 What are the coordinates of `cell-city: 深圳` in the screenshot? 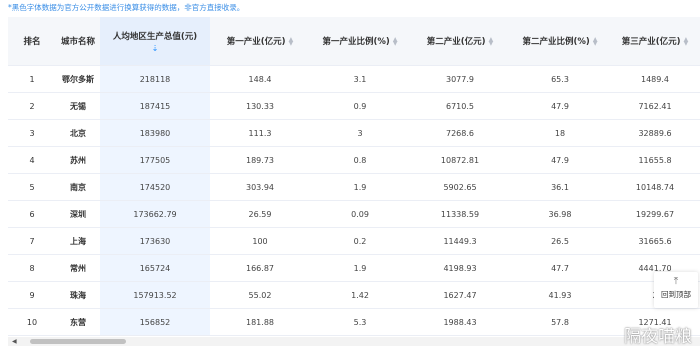 It's located at (78, 214).